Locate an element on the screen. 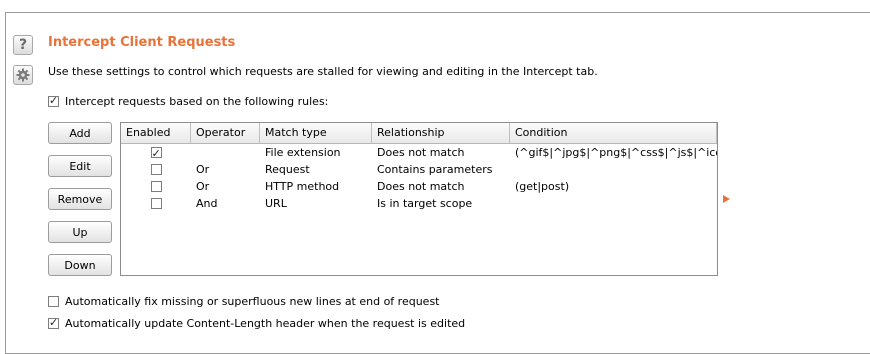 The image size is (870, 354). column-header-enabled: Enabled is located at coordinates (156, 133).